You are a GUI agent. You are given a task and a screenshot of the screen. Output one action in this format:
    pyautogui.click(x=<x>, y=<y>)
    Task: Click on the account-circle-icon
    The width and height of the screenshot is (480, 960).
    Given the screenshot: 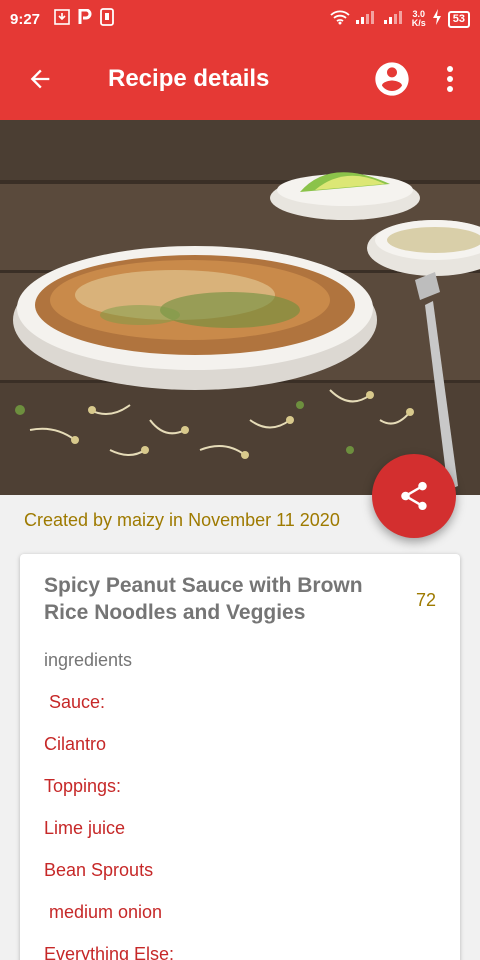 What is the action you would take?
    pyautogui.click(x=392, y=79)
    